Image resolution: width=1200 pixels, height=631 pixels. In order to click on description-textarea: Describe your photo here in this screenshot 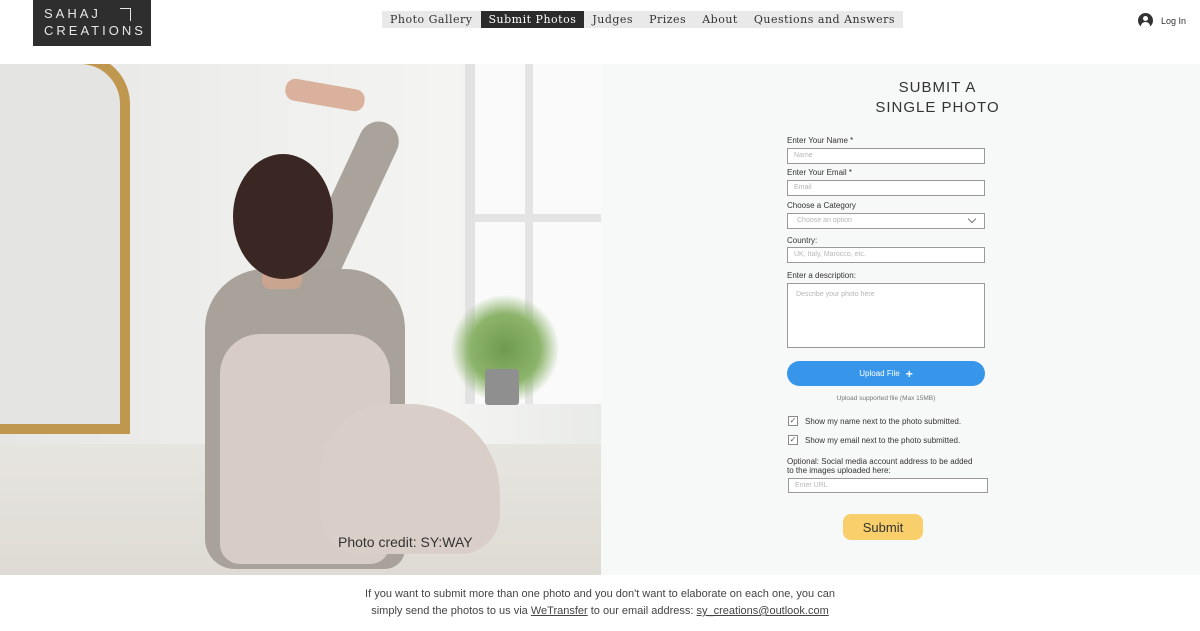, I will do `click(886, 315)`.